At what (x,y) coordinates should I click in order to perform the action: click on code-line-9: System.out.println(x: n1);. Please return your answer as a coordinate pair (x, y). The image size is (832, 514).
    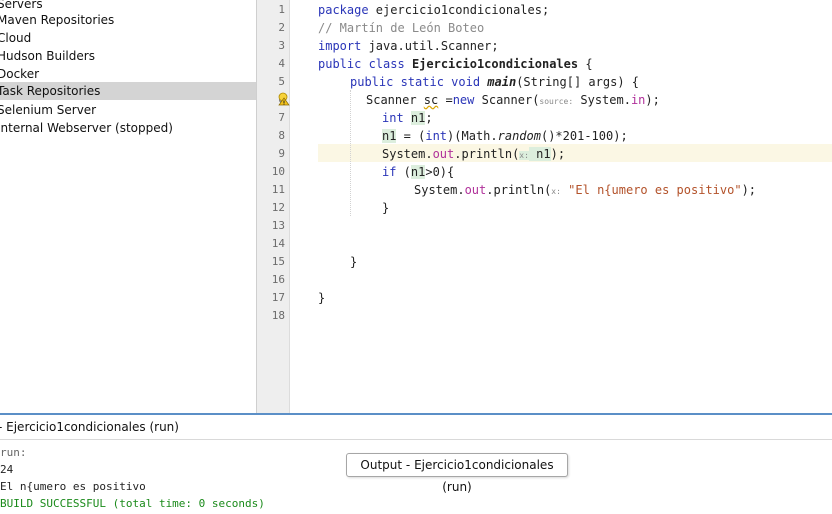
    Looking at the image, I should click on (474, 154).